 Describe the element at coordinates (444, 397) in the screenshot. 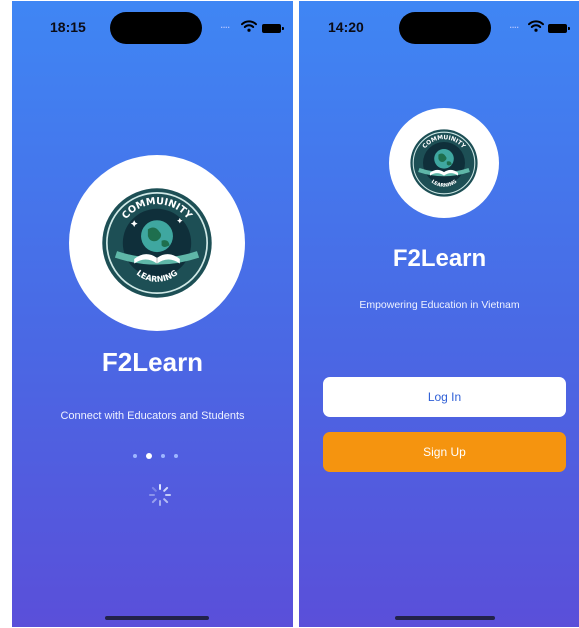

I see `login-button: Log In` at that location.